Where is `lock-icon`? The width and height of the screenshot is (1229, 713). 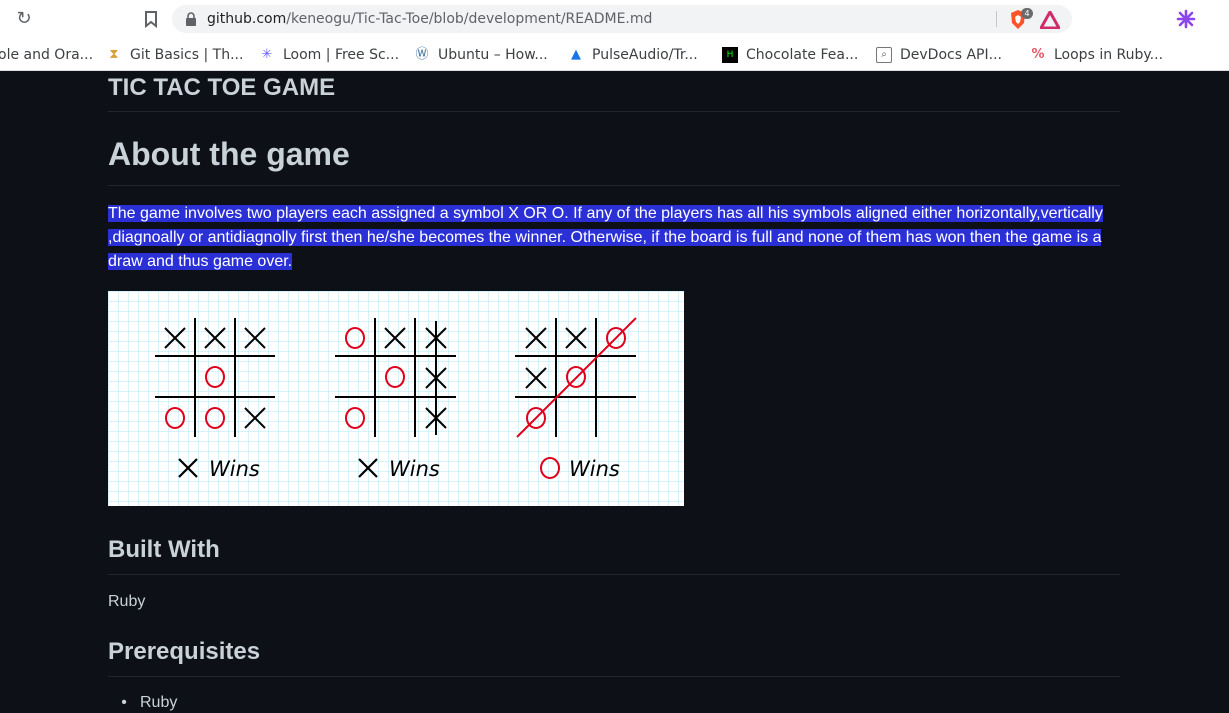
lock-icon is located at coordinates (191, 19).